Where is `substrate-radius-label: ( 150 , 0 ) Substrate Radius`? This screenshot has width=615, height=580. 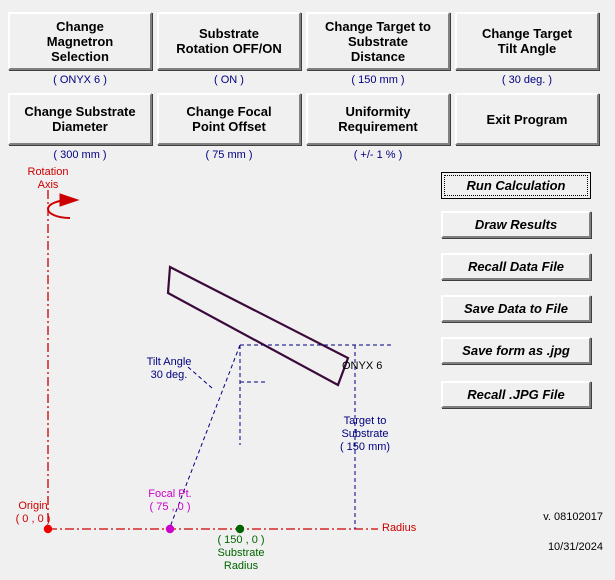
substrate-radius-label: ( 150 , 0 ) Substrate Radius is located at coordinates (241, 553).